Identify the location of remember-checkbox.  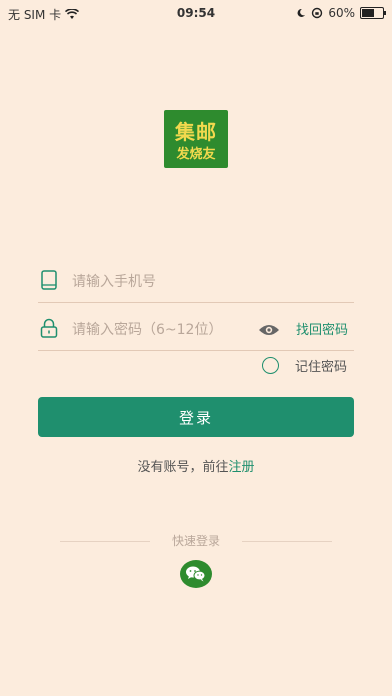
(270, 365).